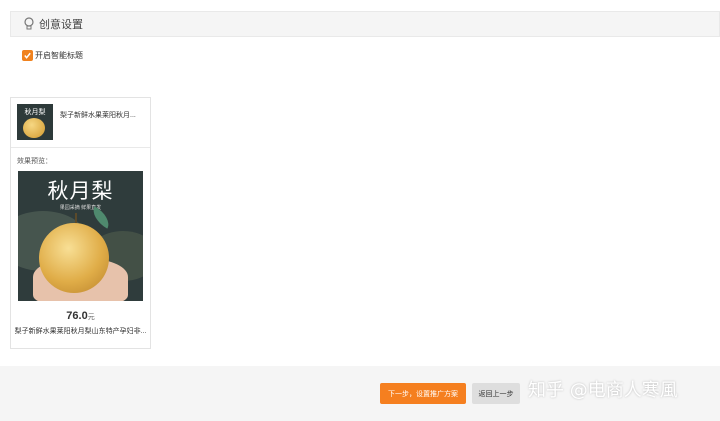 This screenshot has height=421, width=720. What do you see at coordinates (77, 316) in the screenshot?
I see `price-value: 76.0` at bounding box center [77, 316].